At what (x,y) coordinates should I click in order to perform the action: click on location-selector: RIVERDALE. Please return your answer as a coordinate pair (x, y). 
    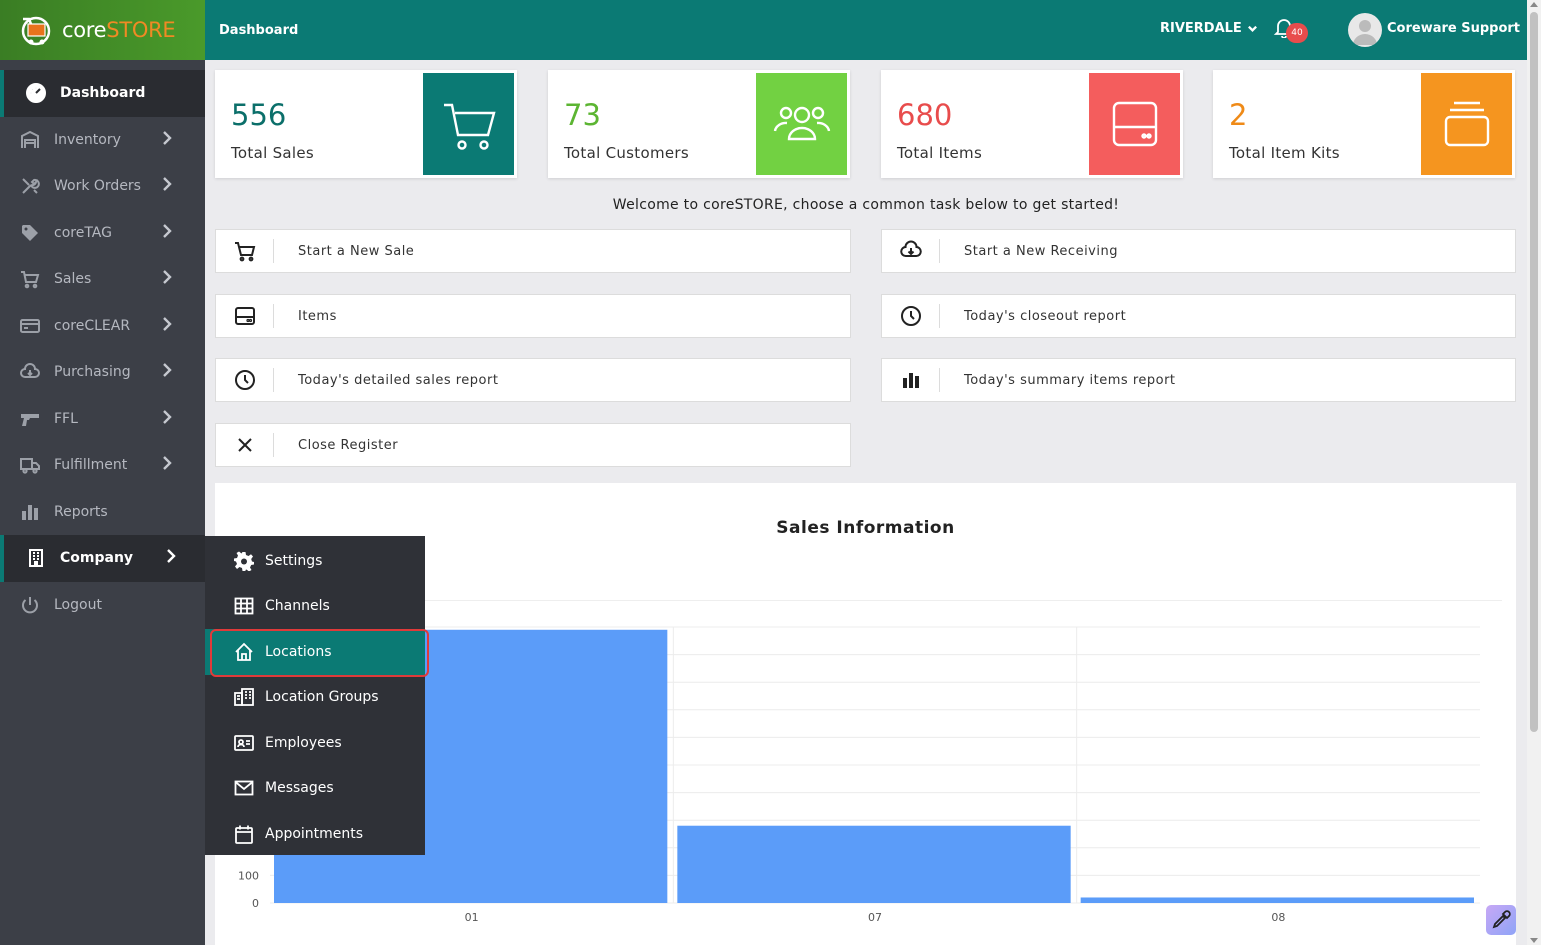
    Looking at the image, I should click on (1209, 28).